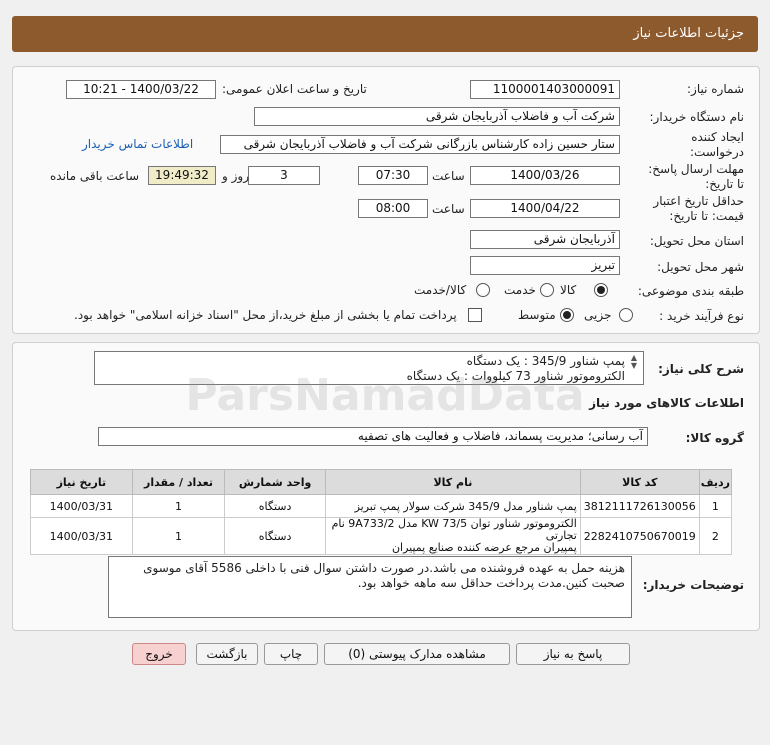  I want to click on deadline-time-field: 07:30, so click(393, 175).